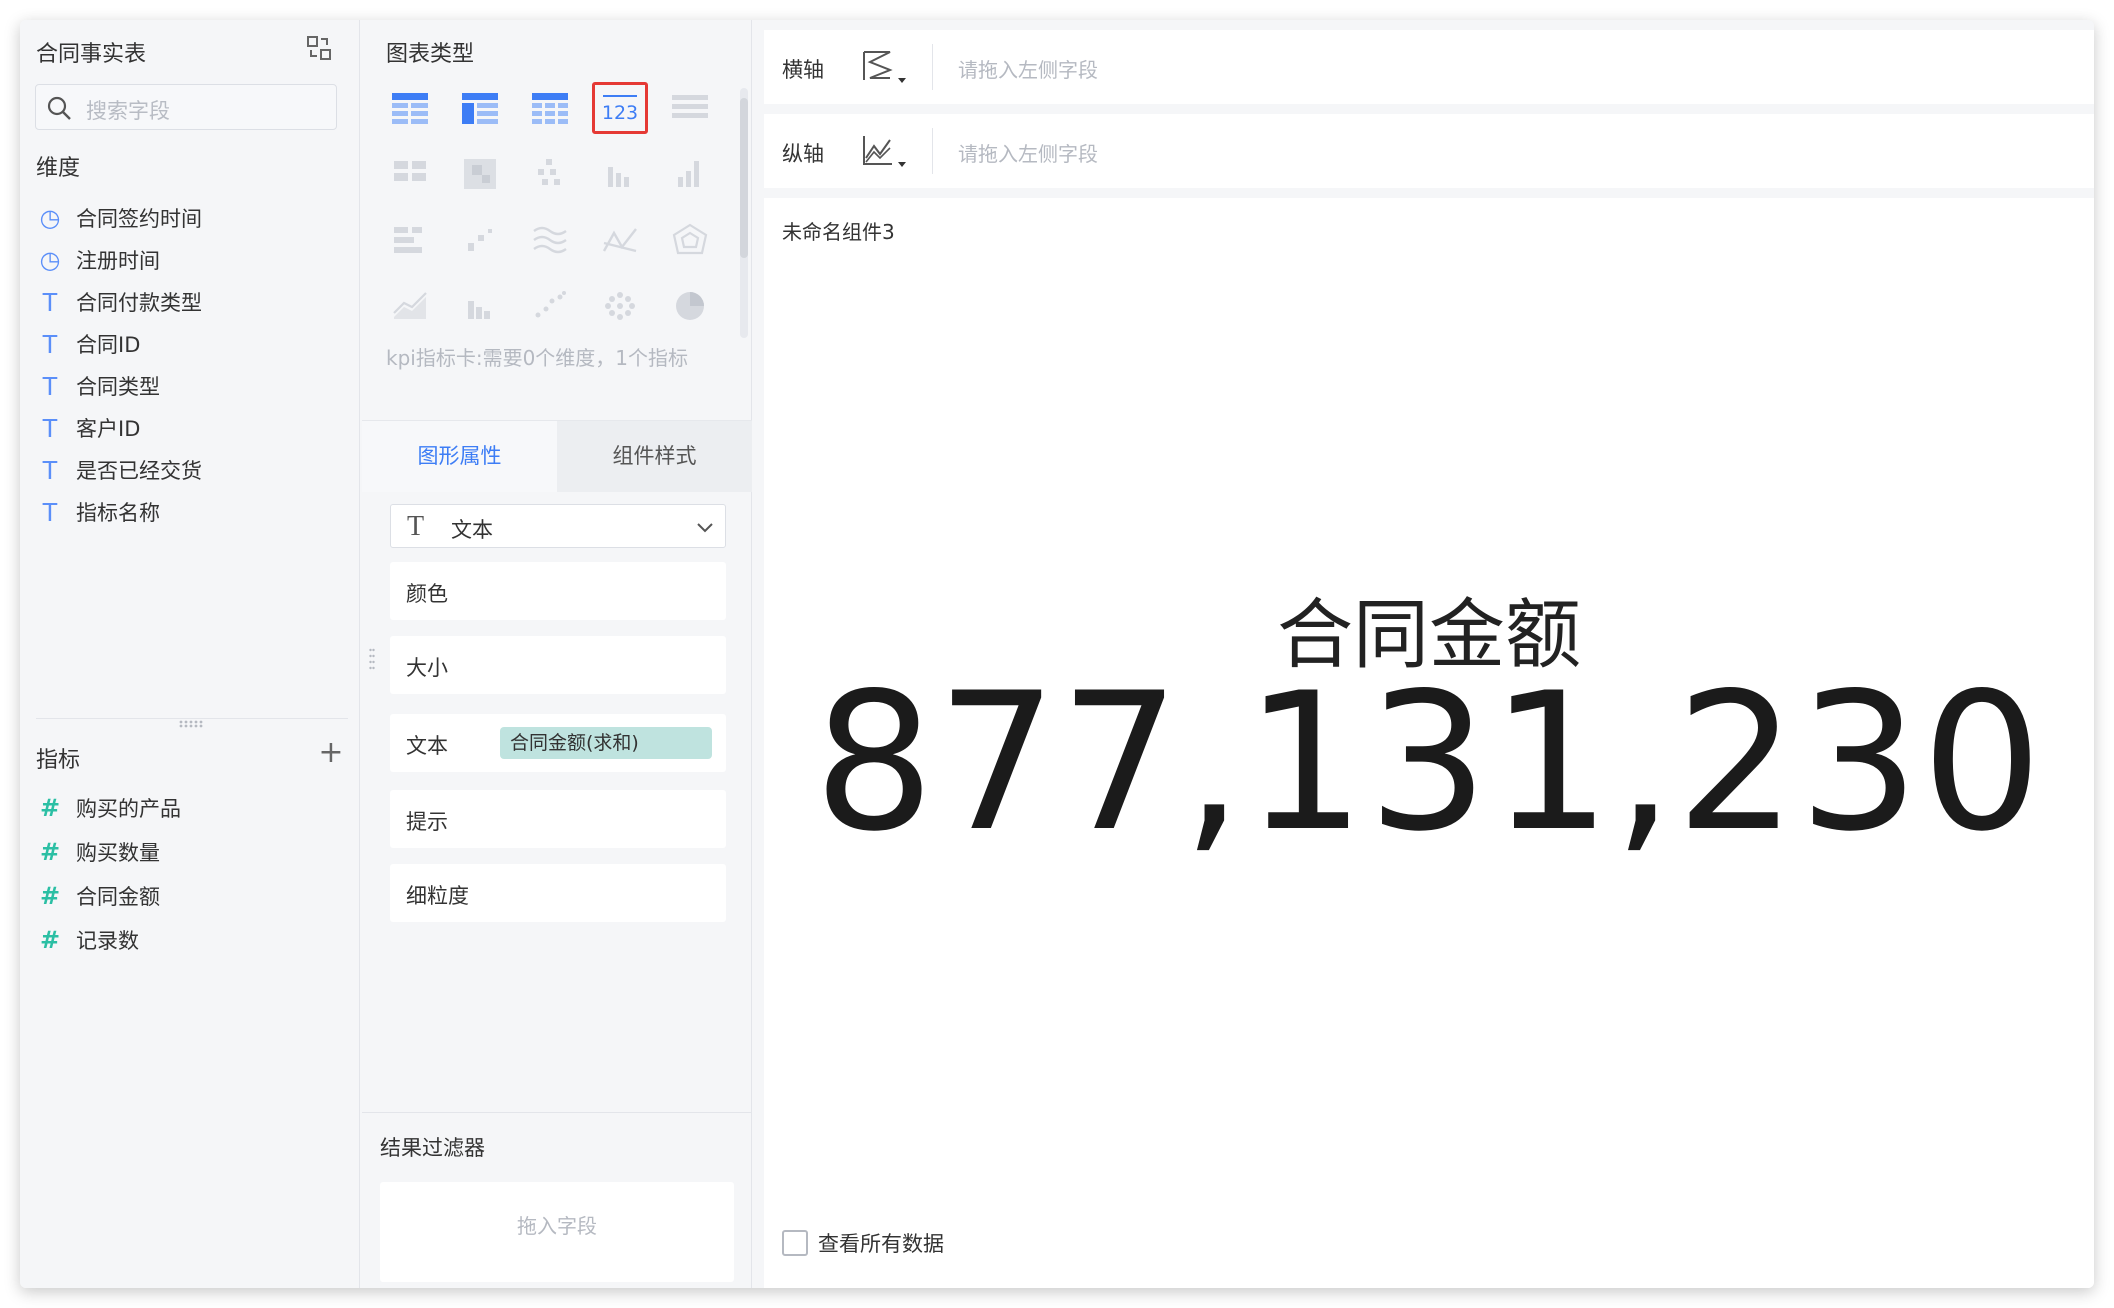  Describe the element at coordinates (795, 1243) in the screenshot. I see `view-all-checkbox` at that location.